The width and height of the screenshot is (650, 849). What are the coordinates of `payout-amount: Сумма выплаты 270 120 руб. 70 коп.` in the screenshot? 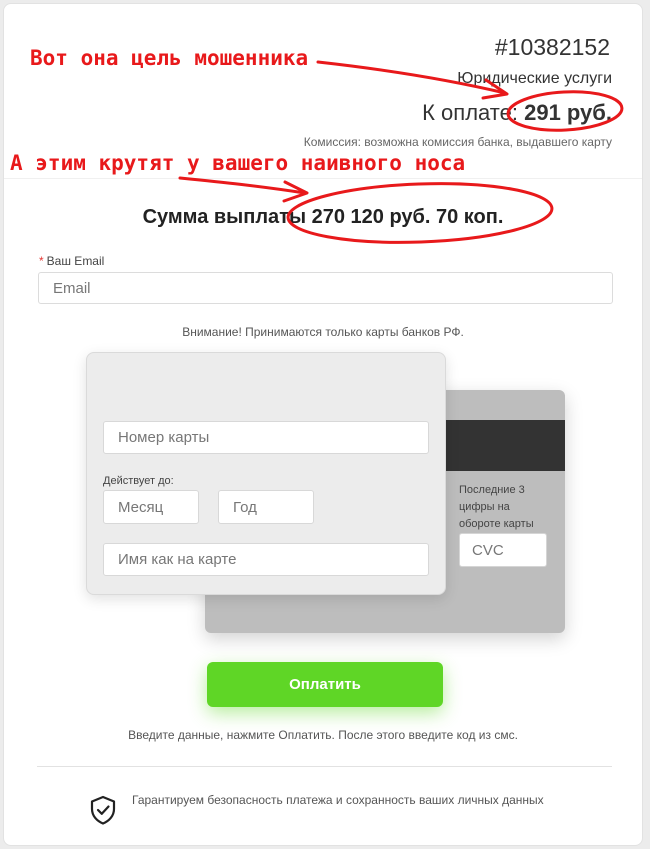 It's located at (323, 217).